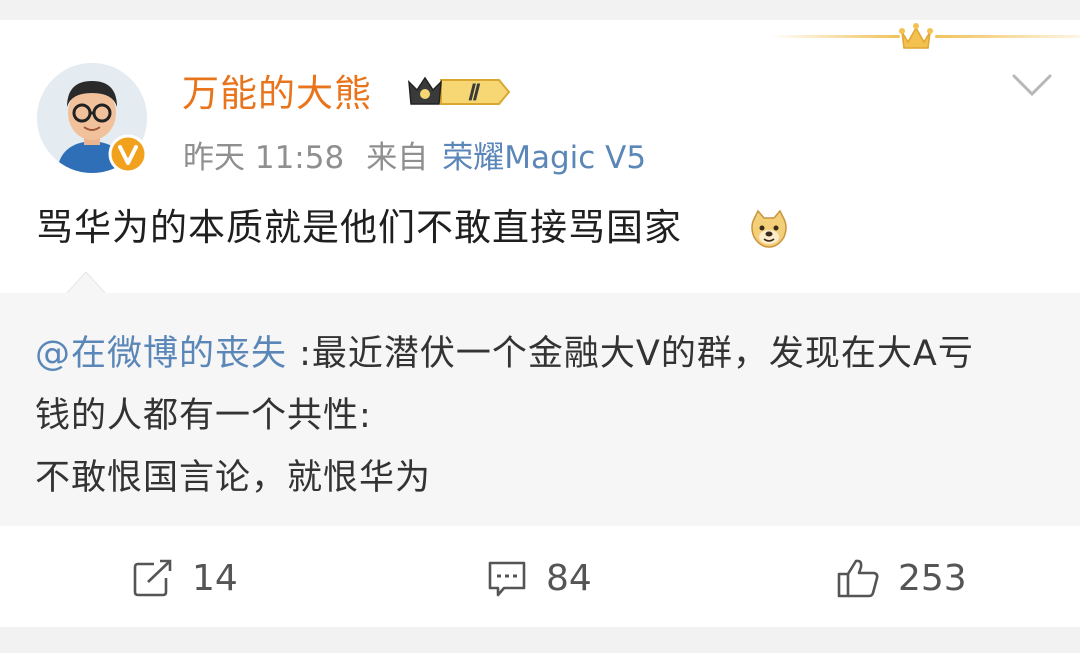 Image resolution: width=1080 pixels, height=653 pixels. Describe the element at coordinates (916, 36) in the screenshot. I see `crown-icon` at that location.